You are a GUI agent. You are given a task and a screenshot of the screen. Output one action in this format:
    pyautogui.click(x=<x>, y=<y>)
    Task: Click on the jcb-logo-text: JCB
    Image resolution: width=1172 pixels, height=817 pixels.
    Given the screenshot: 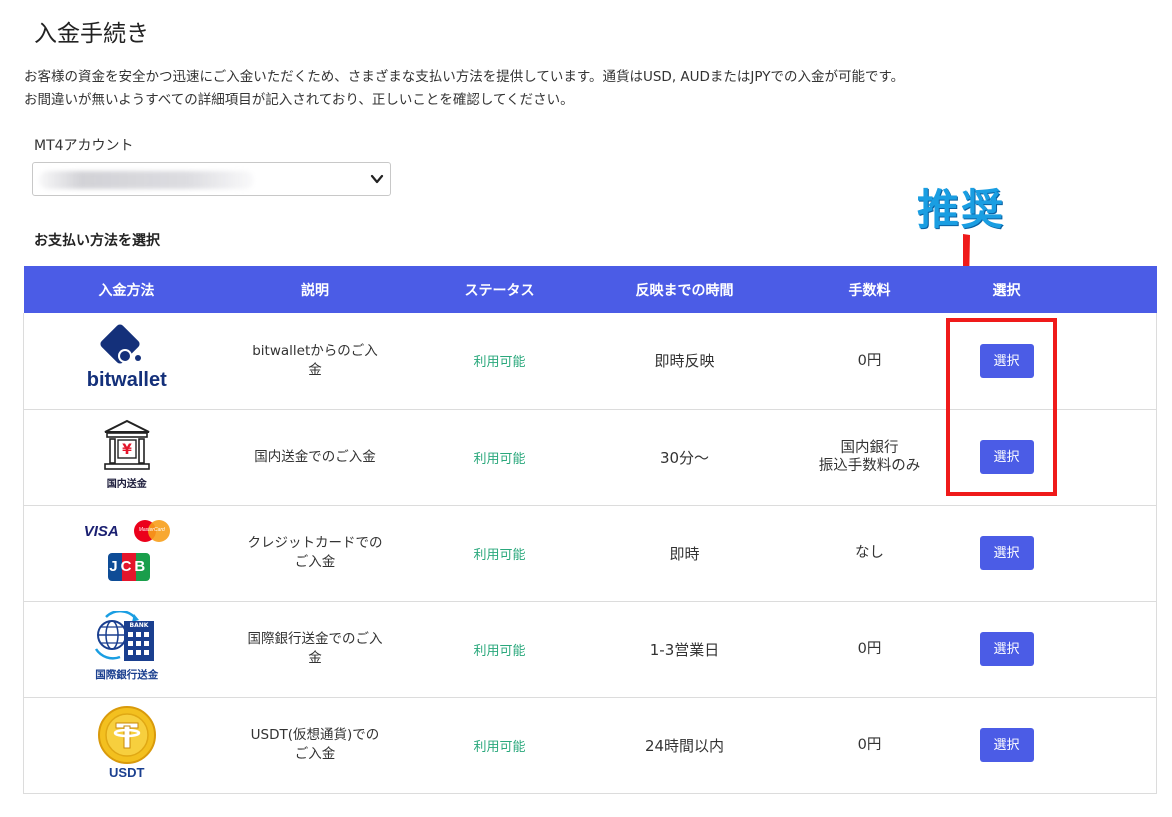 What is the action you would take?
    pyautogui.click(x=129, y=566)
    